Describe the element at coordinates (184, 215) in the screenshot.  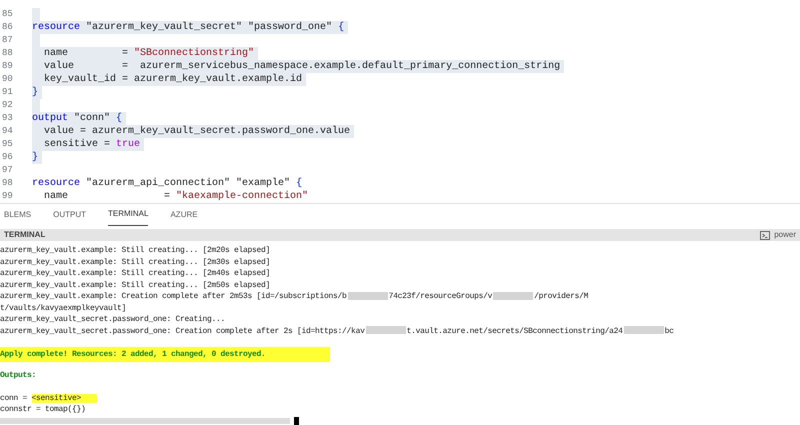
I see `panel-tab: AZURE` at that location.